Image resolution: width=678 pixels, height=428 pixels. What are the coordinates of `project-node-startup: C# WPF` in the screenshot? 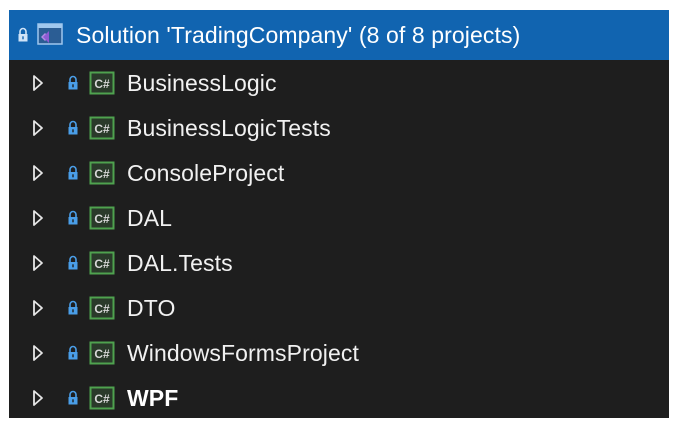 It's located at (339, 397).